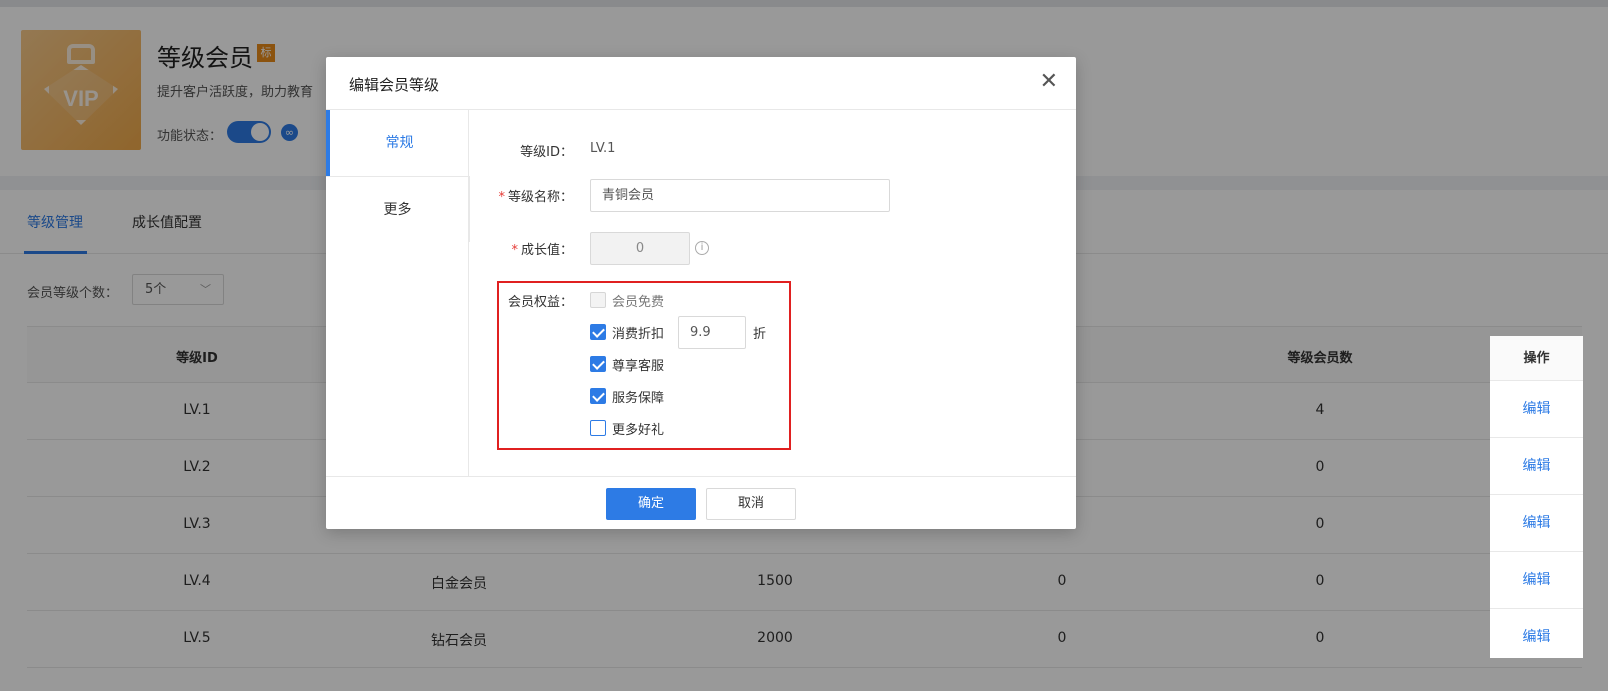 Image resolution: width=1608 pixels, height=691 pixels. I want to click on confirm-button: 确定, so click(651, 504).